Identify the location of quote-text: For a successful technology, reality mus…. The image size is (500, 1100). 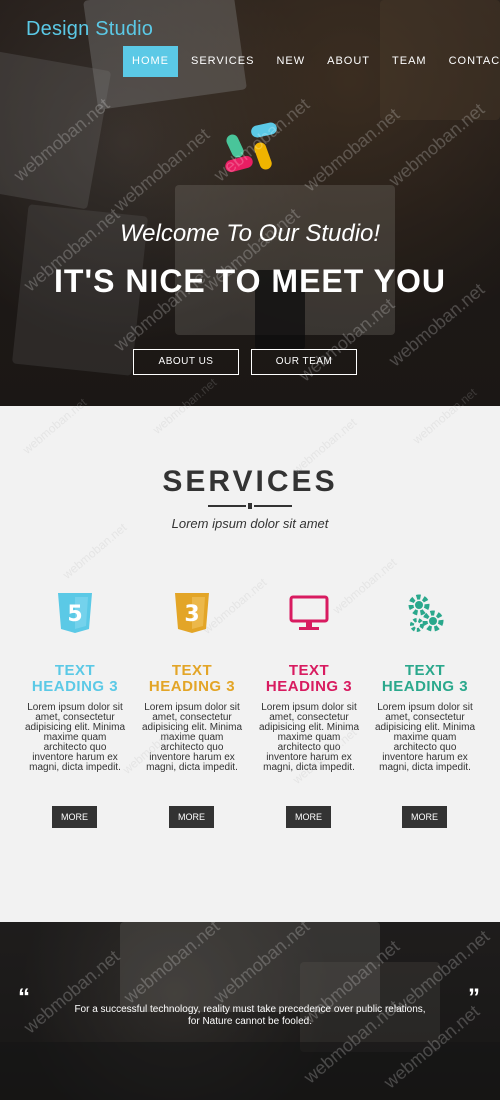
(250, 1015).